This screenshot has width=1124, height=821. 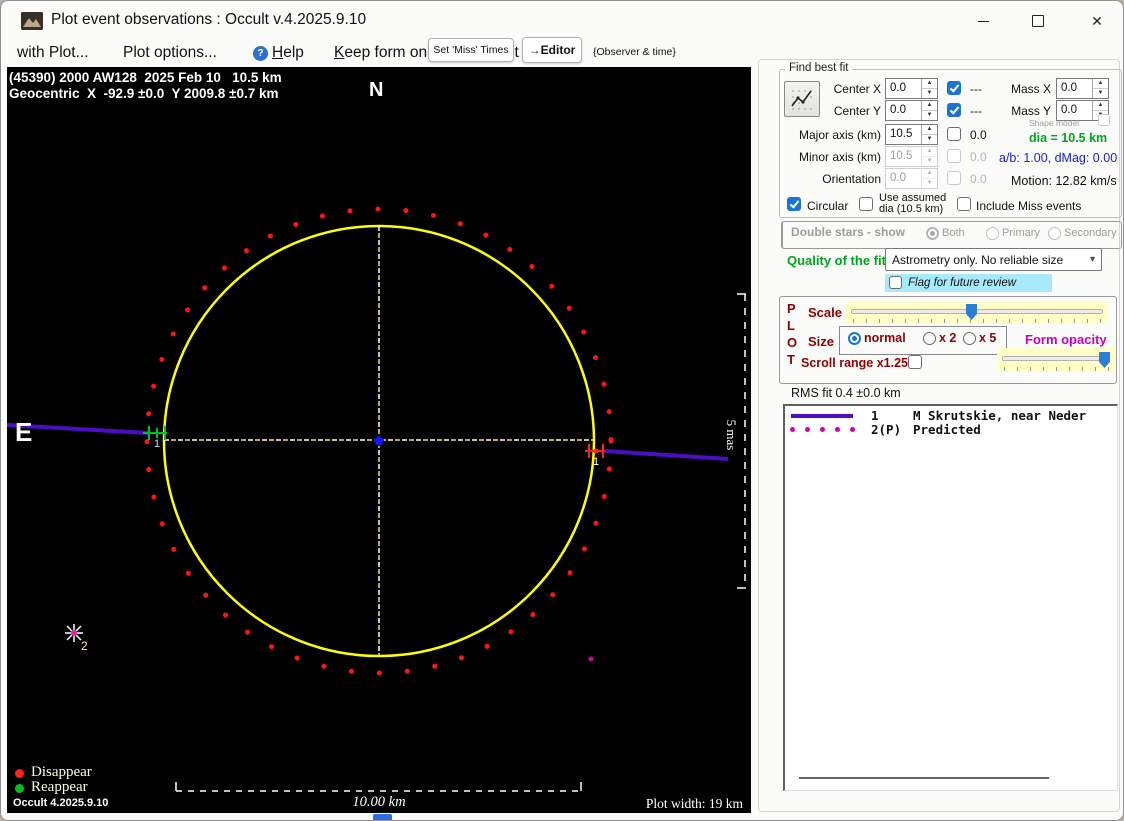 What do you see at coordinates (819, 68) in the screenshot?
I see `find-best-fit-label: Find best fit` at bounding box center [819, 68].